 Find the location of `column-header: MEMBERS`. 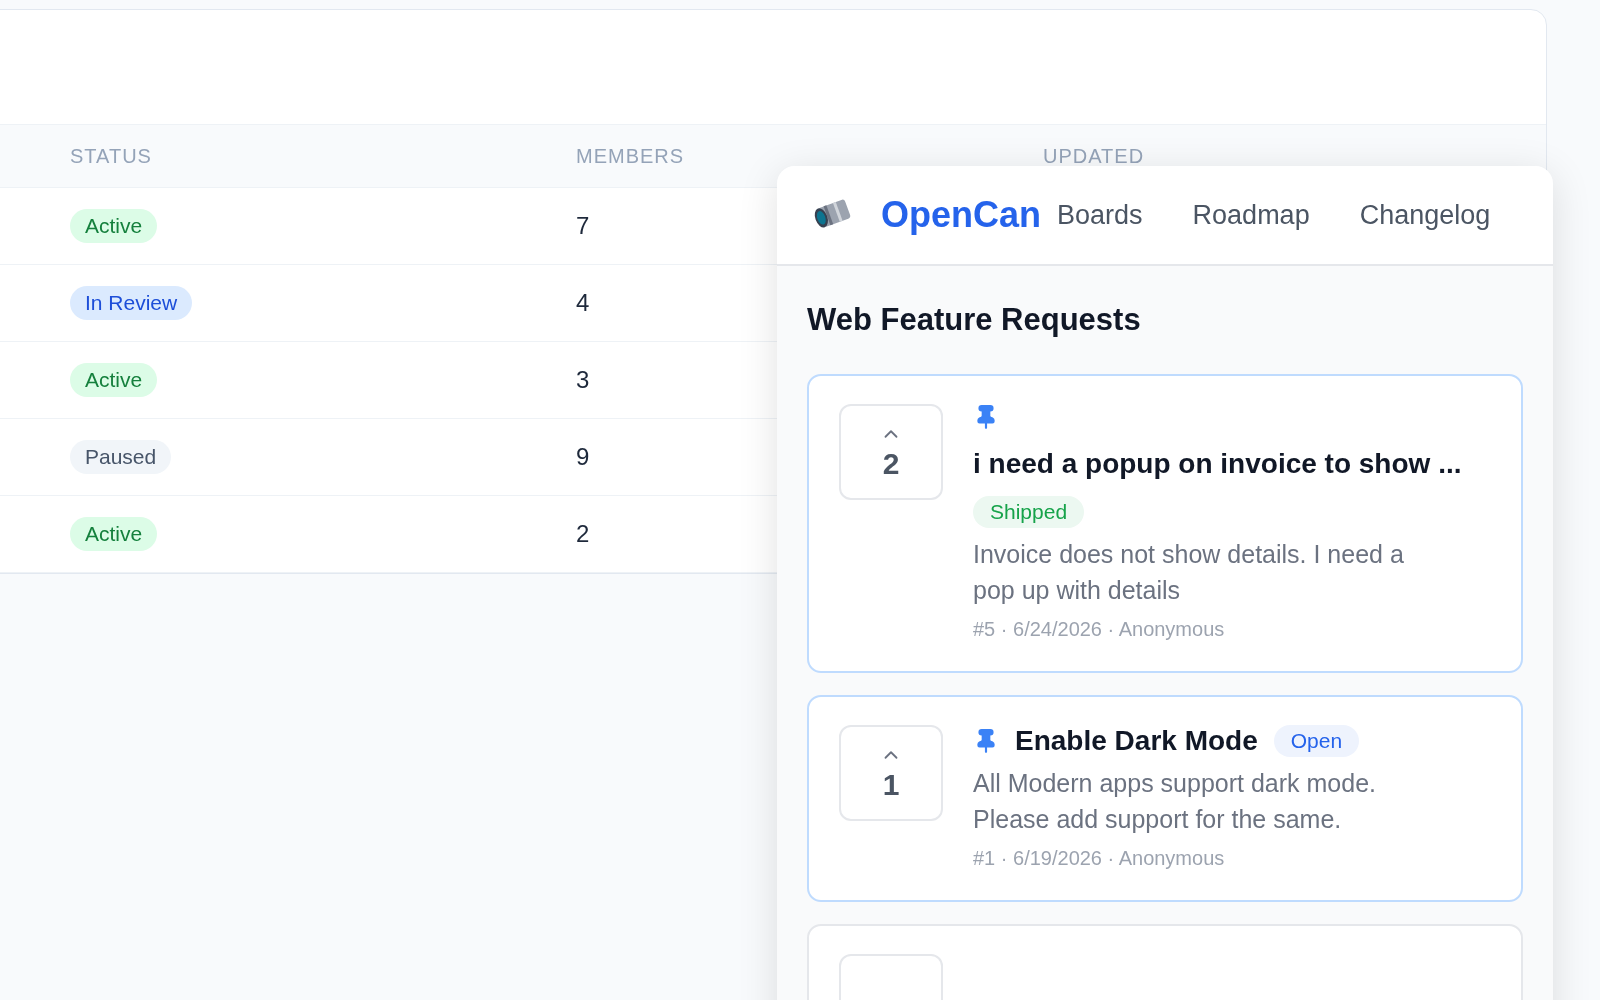

column-header: MEMBERS is located at coordinates (630, 156).